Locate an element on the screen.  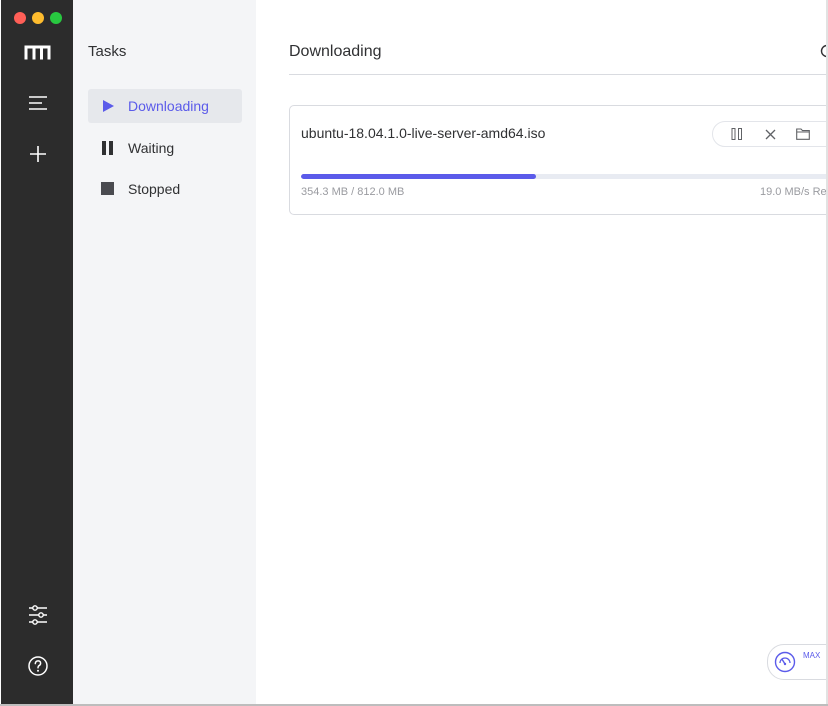
add-icon is located at coordinates (38, 154).